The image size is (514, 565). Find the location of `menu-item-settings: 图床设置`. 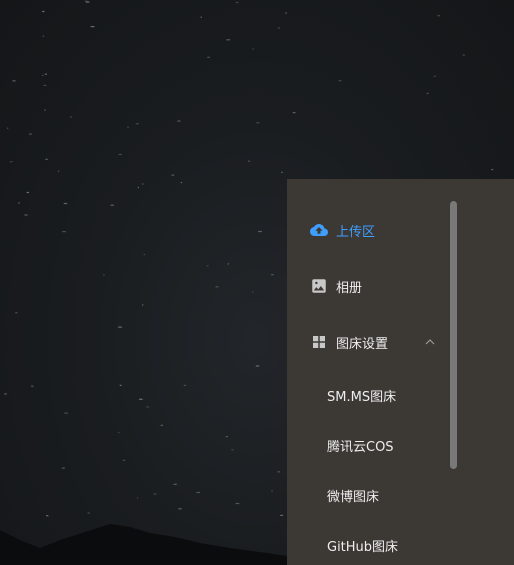

menu-item-settings: 图床设置 is located at coordinates (367, 342).